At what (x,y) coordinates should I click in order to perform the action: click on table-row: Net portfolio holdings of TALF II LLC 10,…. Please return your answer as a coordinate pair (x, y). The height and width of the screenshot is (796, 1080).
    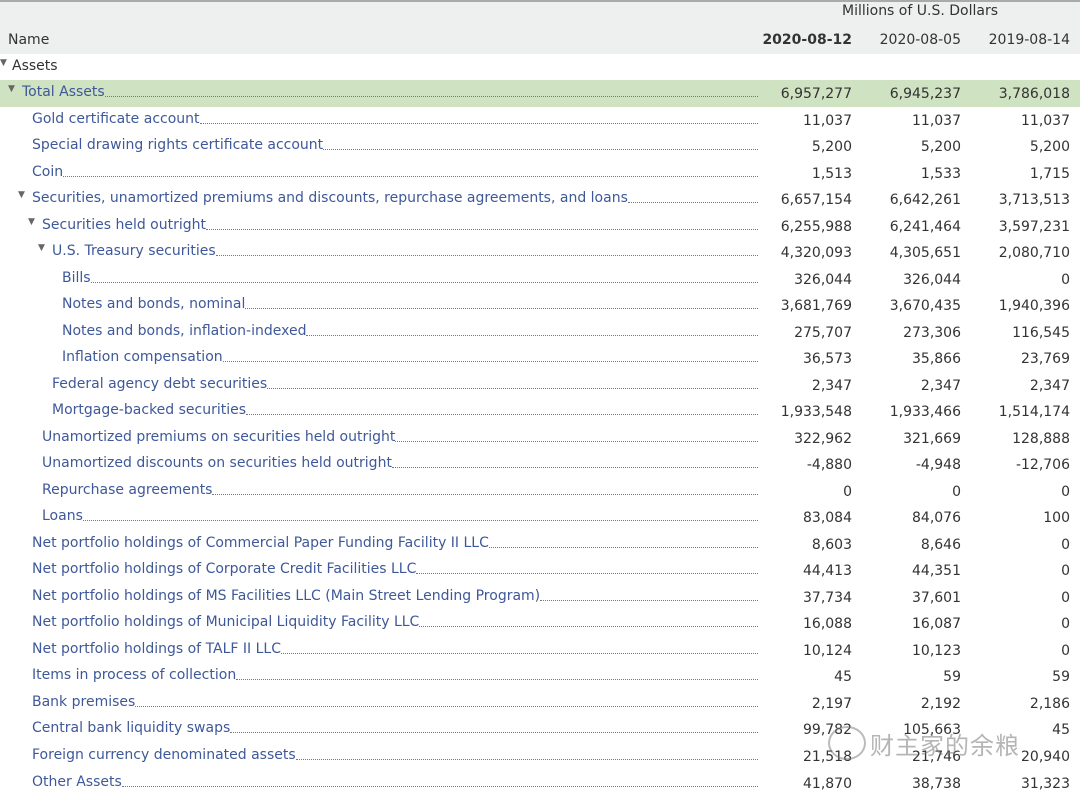
    Looking at the image, I should click on (540, 650).